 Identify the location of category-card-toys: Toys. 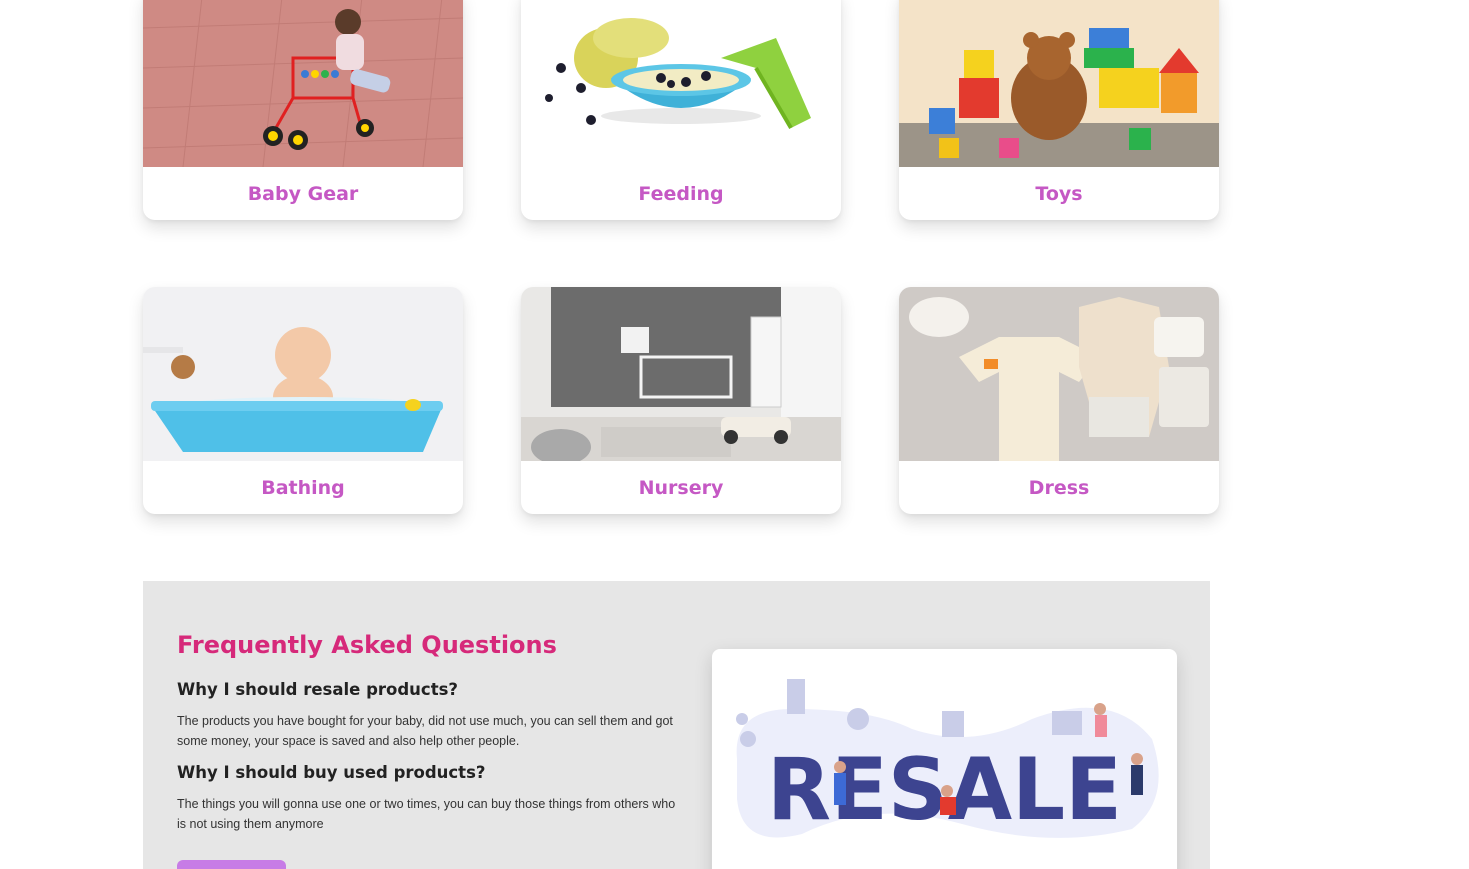
(1059, 110).